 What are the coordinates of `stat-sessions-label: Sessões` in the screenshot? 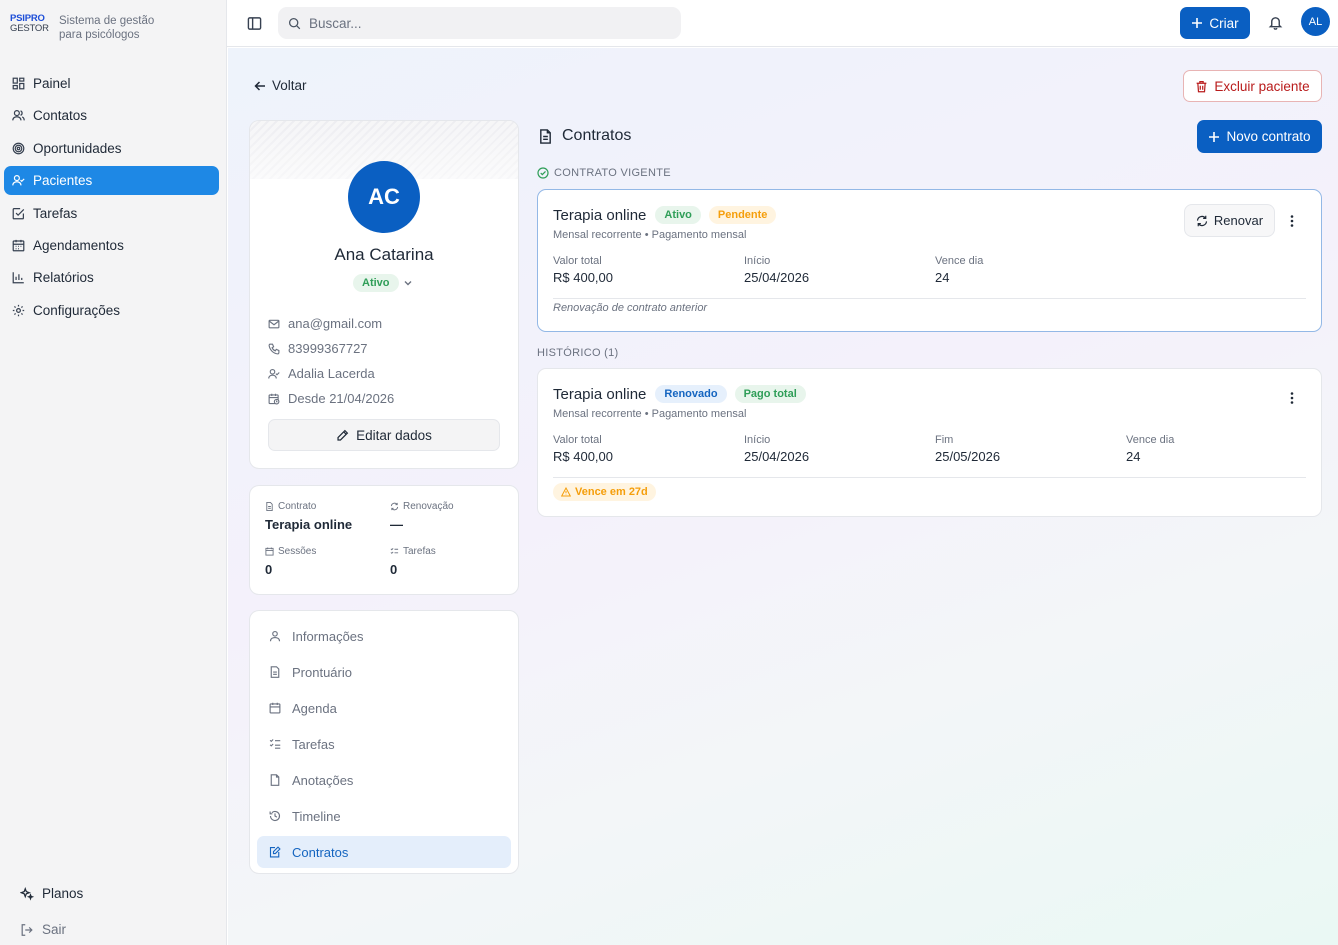 It's located at (297, 551).